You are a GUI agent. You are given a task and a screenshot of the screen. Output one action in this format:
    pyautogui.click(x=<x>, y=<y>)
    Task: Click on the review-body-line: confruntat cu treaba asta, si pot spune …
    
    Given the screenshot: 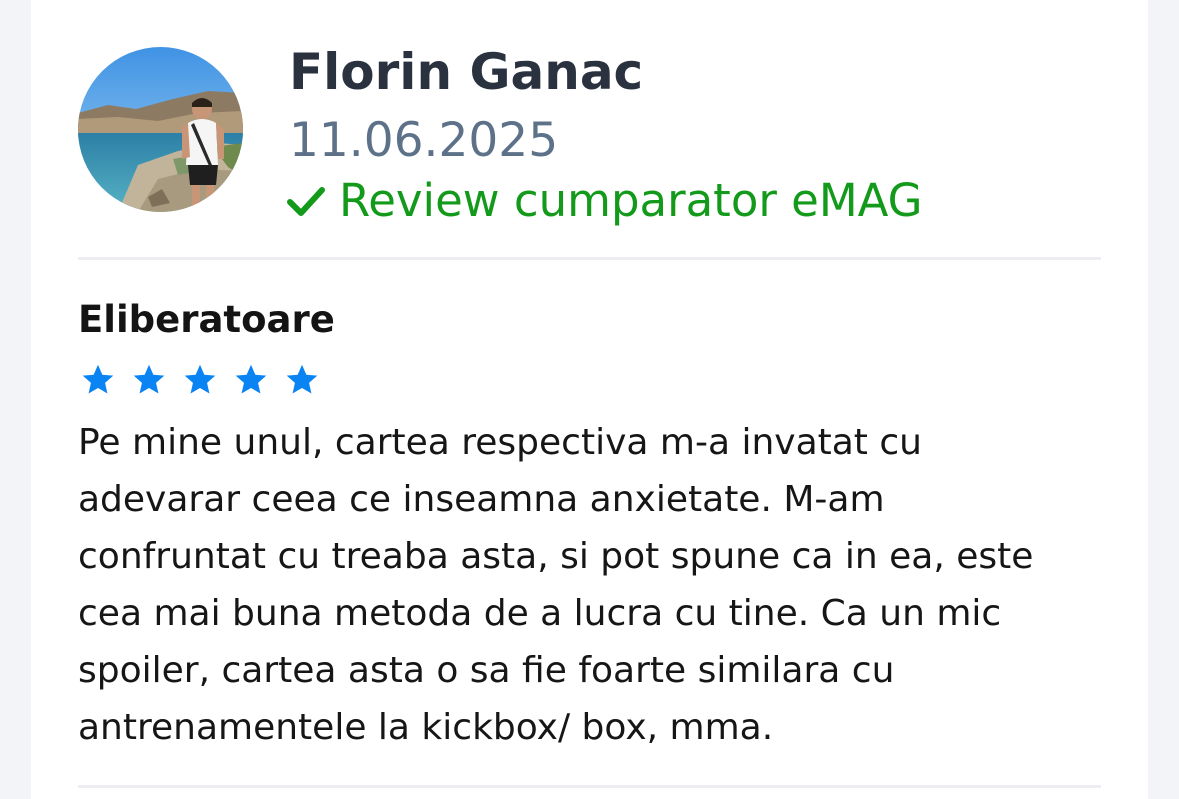 What is the action you would take?
    pyautogui.click(x=556, y=556)
    